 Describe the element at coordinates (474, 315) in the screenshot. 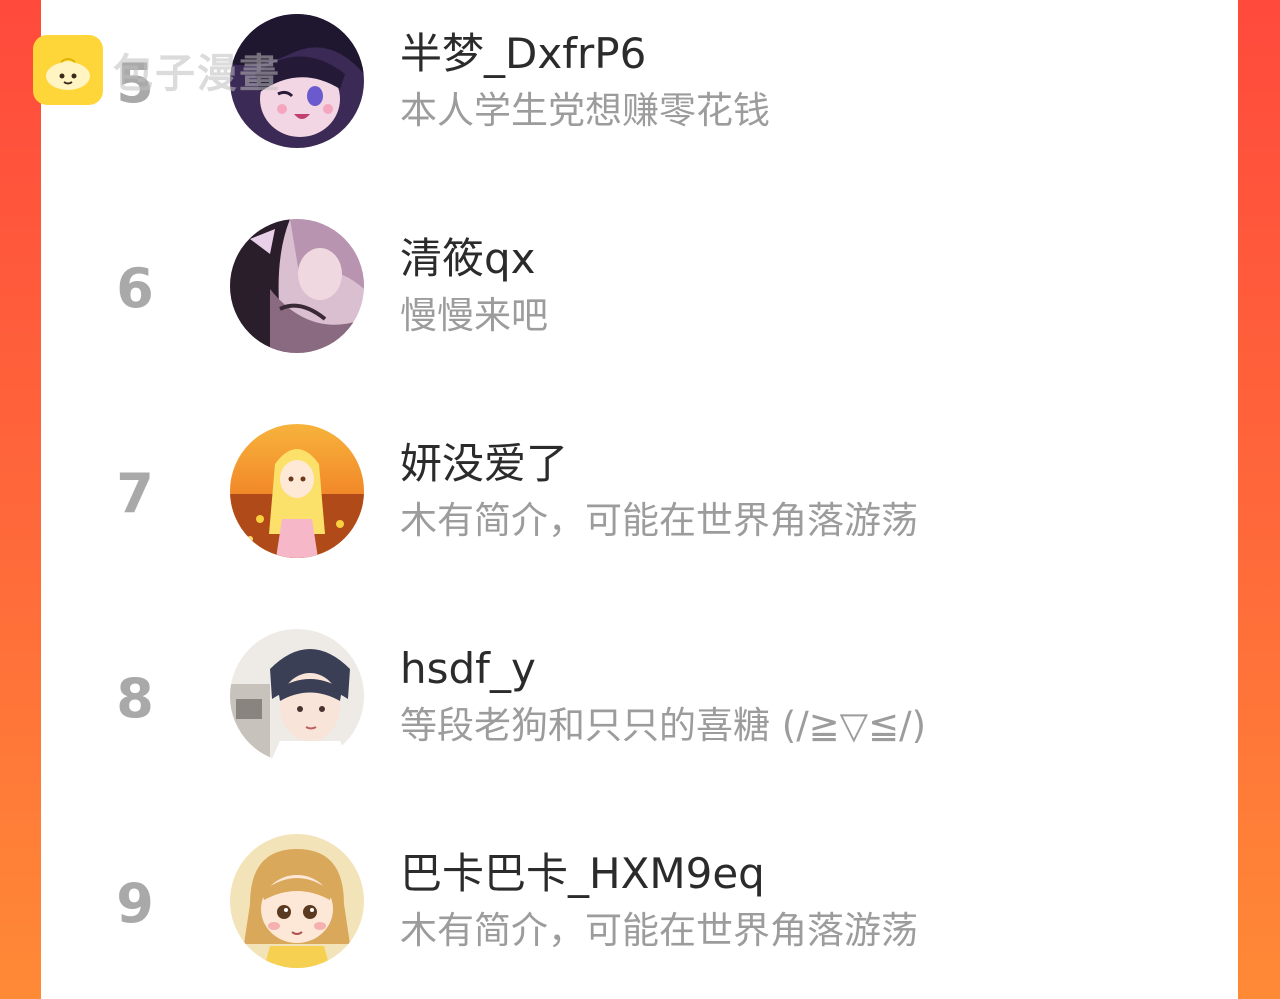

I see `user-bio: 慢慢来吧` at that location.